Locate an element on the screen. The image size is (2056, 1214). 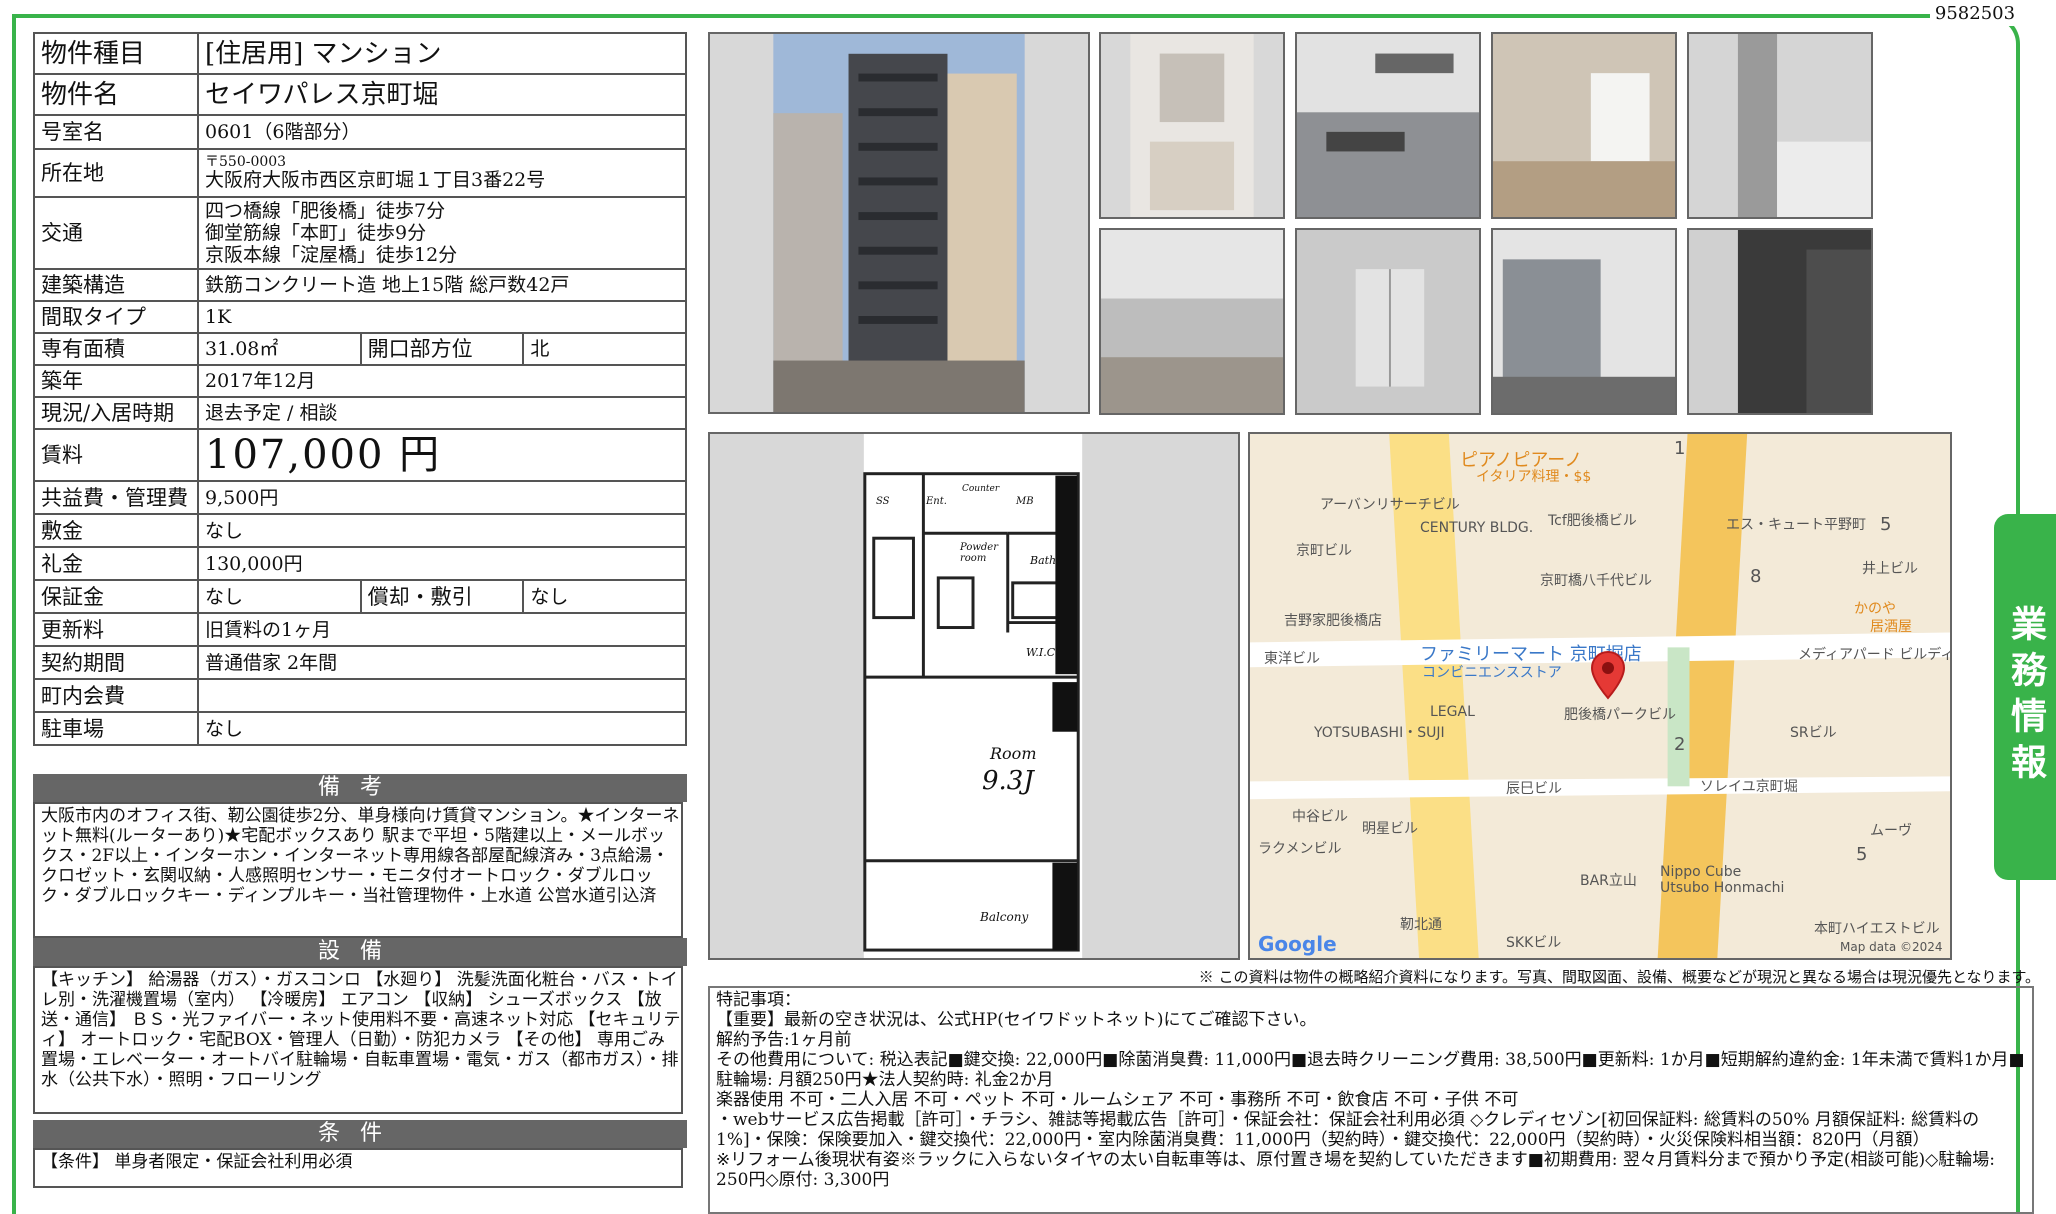
map-label: CENTURY BLDG. is located at coordinates (1477, 528).